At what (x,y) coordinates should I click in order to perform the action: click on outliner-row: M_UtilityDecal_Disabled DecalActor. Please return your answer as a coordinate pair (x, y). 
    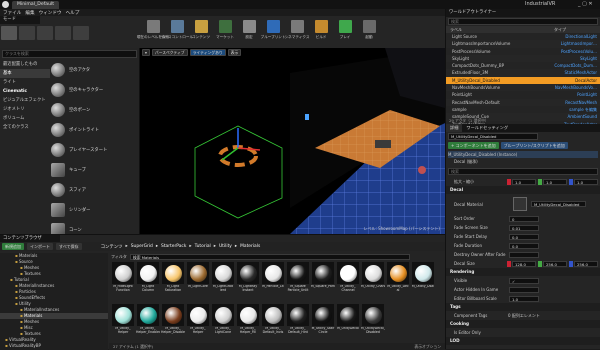
    Looking at the image, I should click on (523, 80).